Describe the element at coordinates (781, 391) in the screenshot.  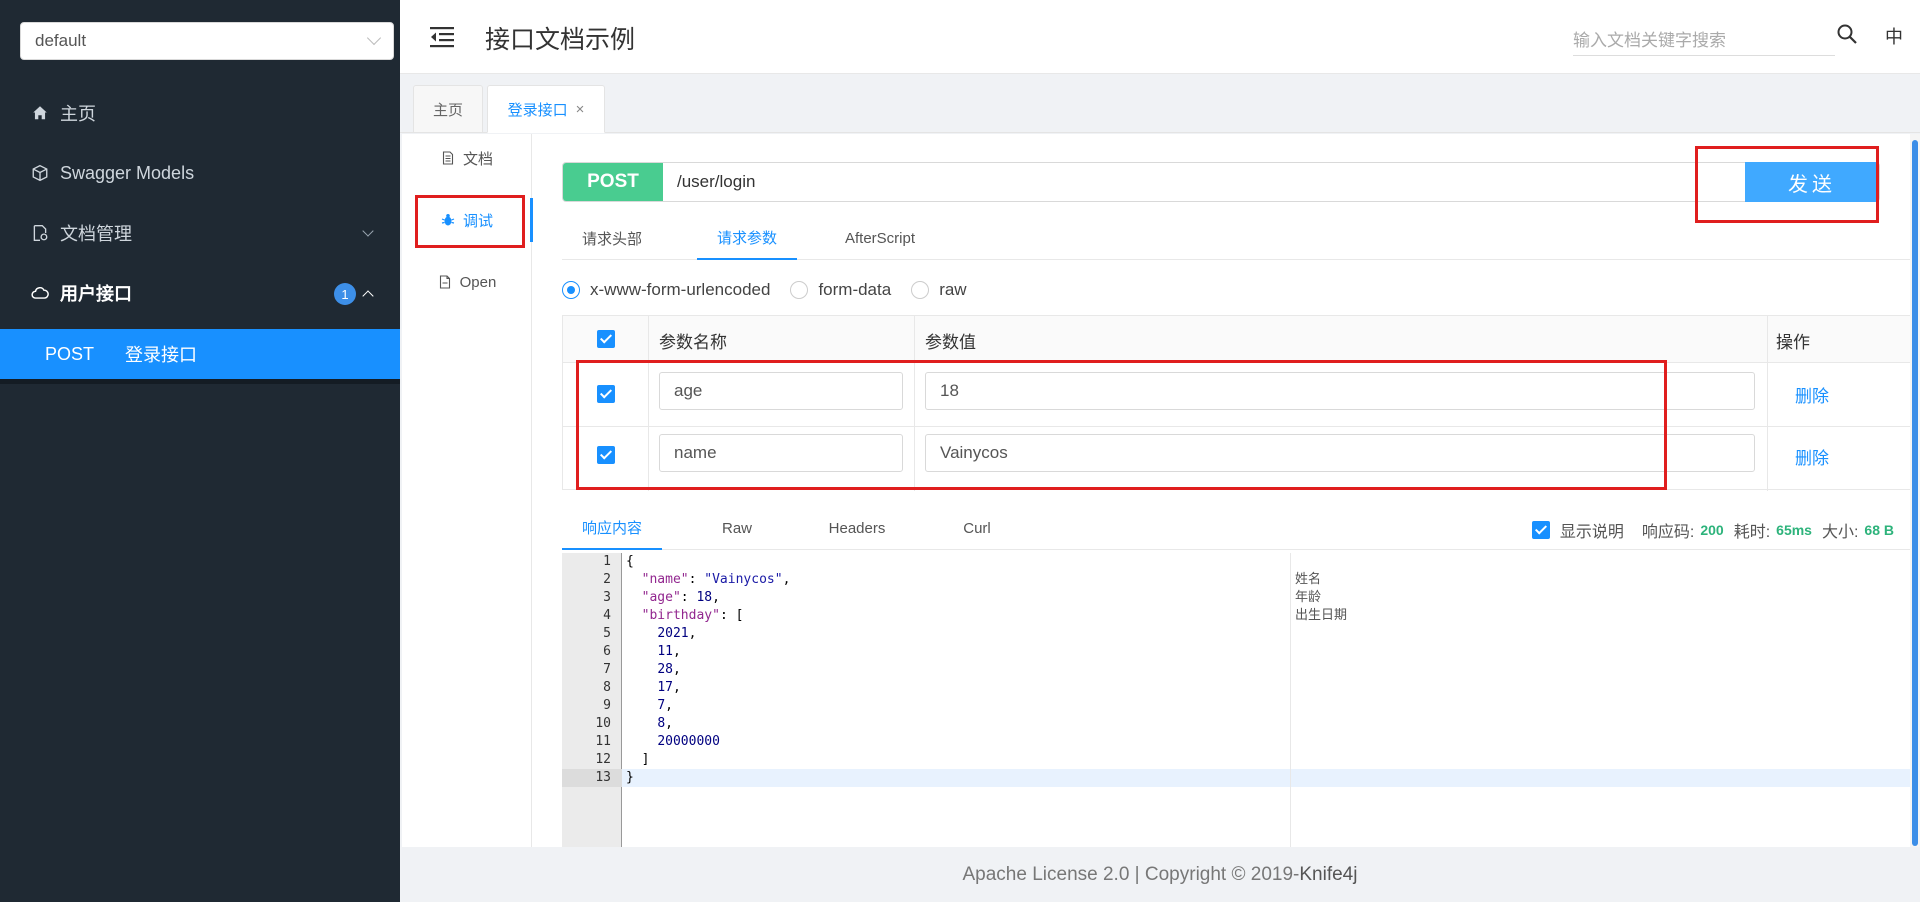
I see `param-name-input: age` at that location.